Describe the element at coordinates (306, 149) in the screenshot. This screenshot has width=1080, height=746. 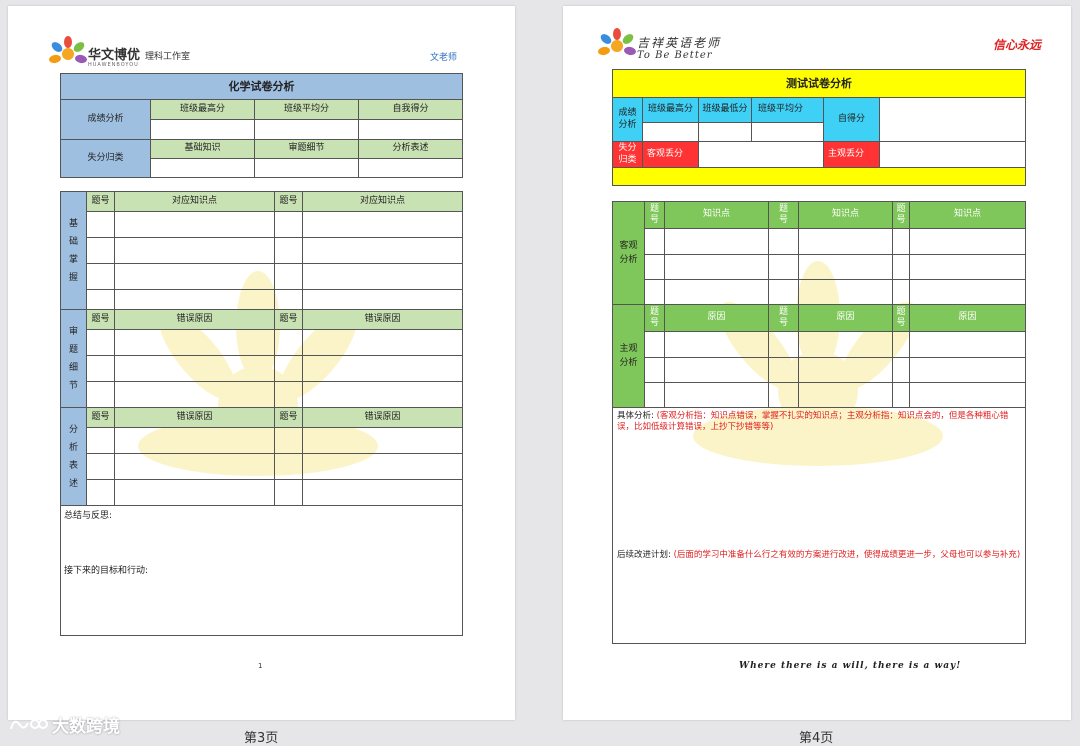
I see `col-reading: 审题细节` at that location.